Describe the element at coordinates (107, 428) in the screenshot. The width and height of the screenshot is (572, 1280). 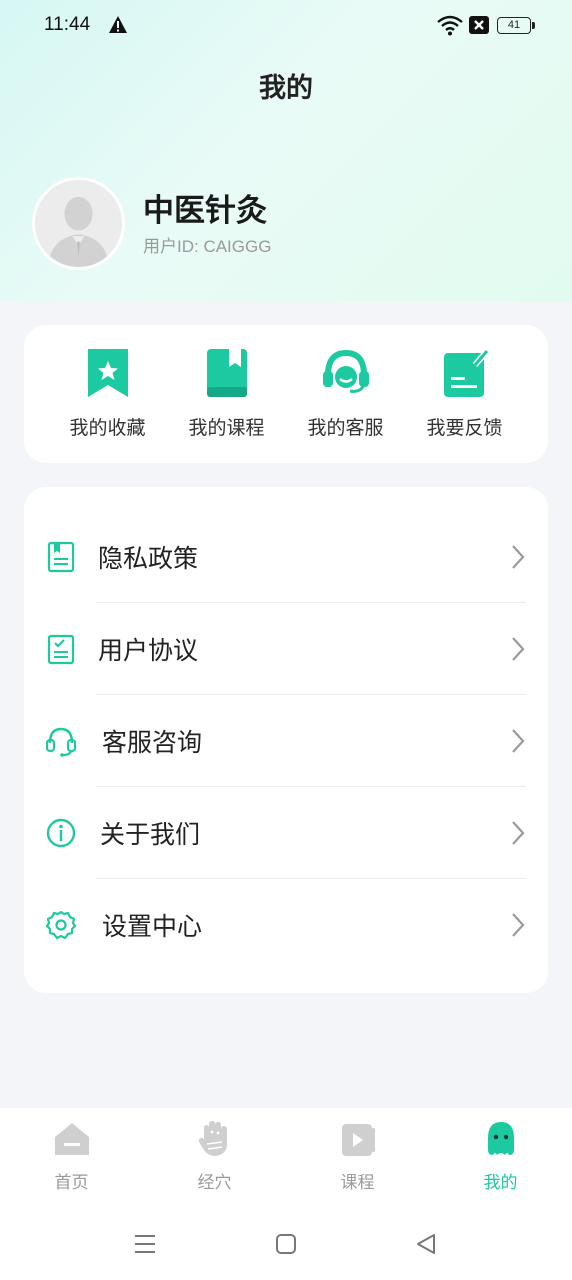
I see `quick-action-label: 我的收藏` at that location.